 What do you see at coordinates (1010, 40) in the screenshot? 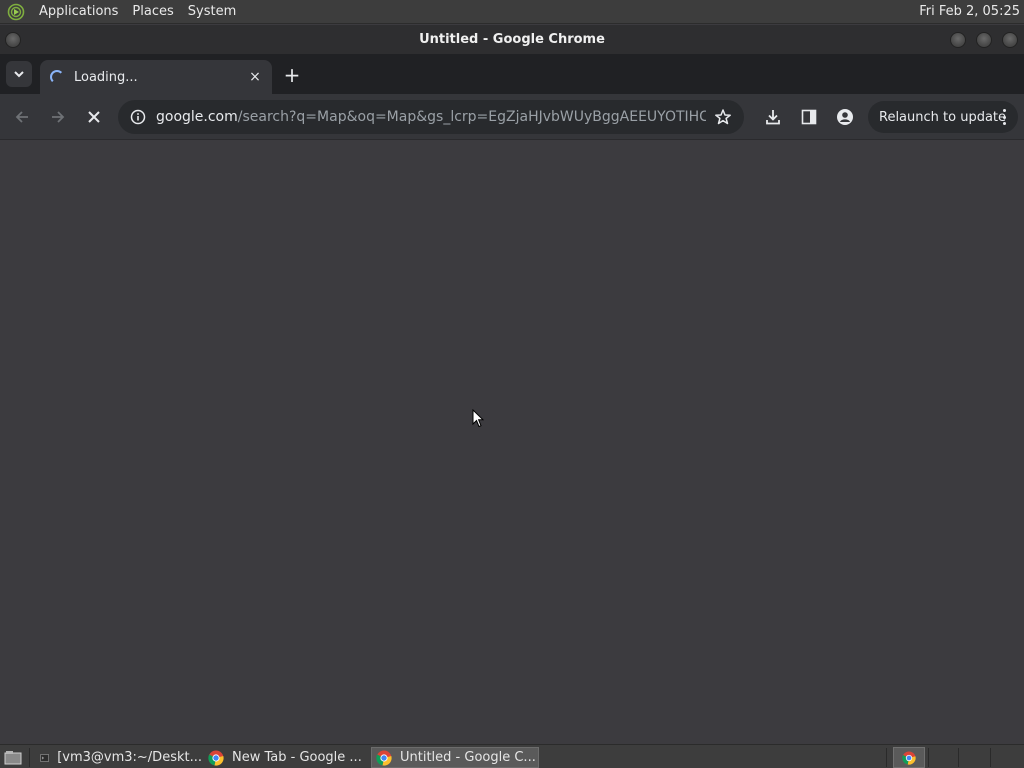
I see `close-window-button` at bounding box center [1010, 40].